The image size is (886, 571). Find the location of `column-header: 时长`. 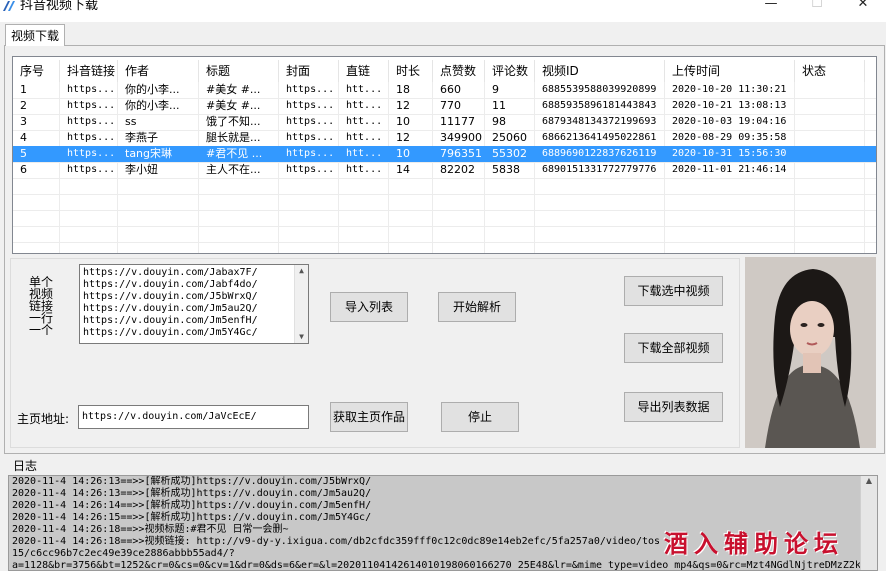

column-header: 时长 is located at coordinates (411, 71).